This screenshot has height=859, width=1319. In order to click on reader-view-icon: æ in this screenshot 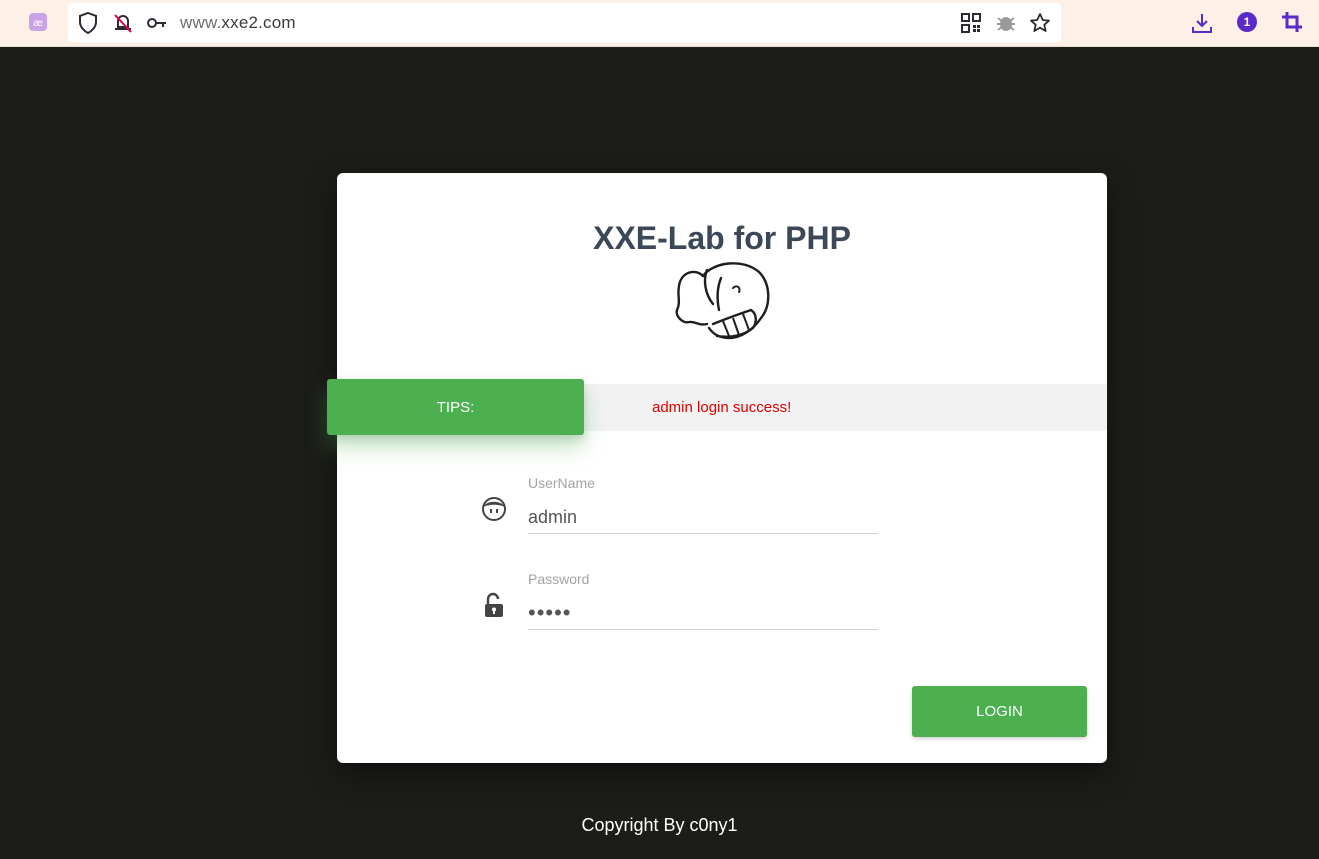, I will do `click(38, 22)`.